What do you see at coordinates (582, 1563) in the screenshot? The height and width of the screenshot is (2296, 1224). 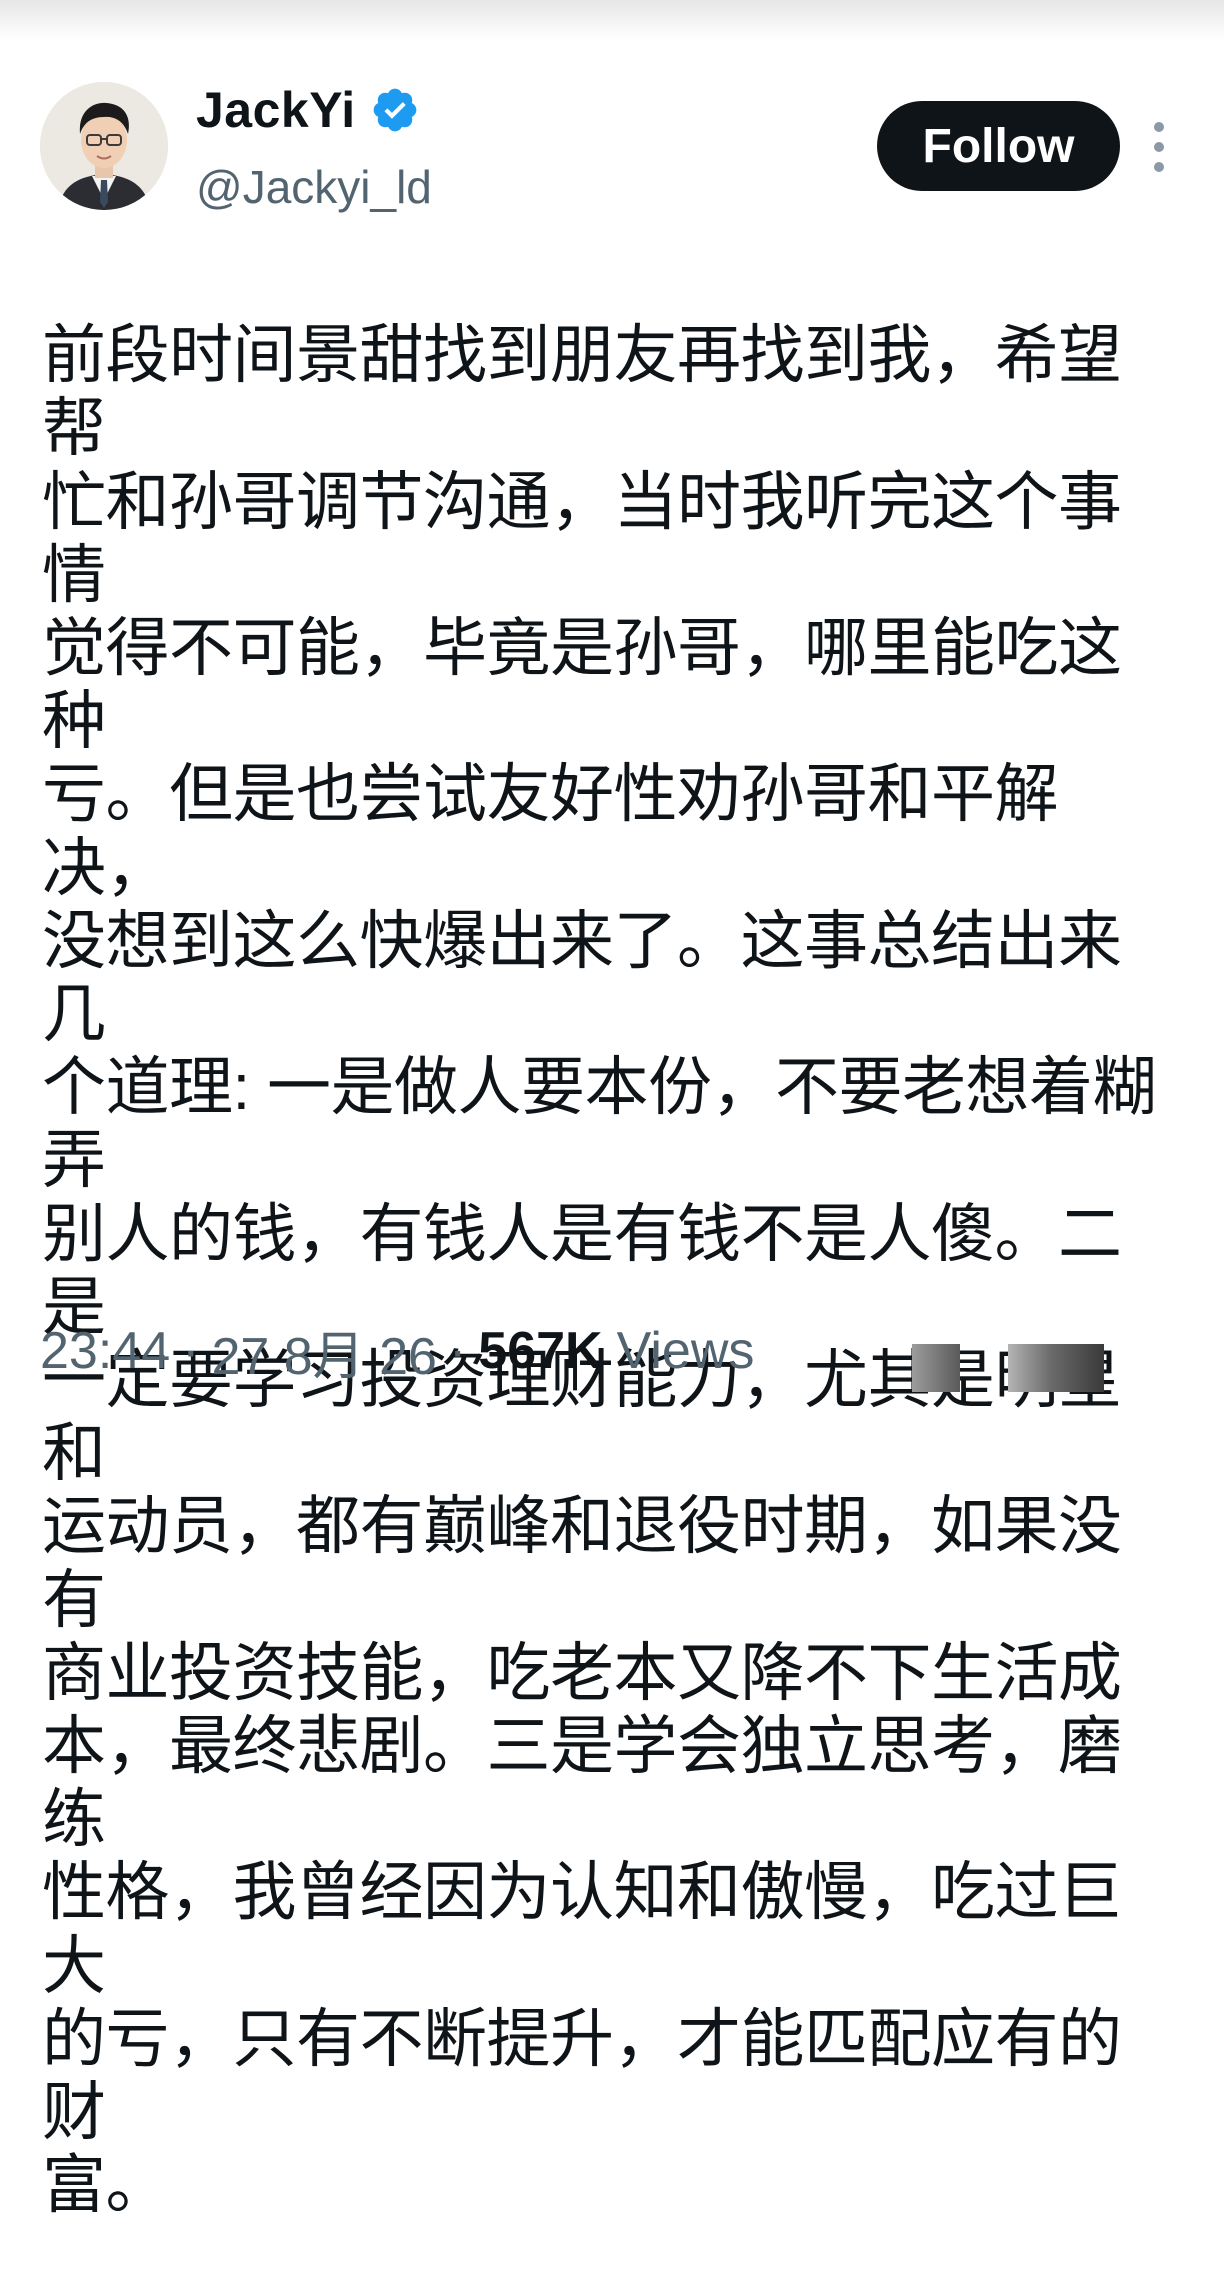 I see `post-text-line: 运动员，都有巅峰和退役时期，如果没有` at bounding box center [582, 1563].